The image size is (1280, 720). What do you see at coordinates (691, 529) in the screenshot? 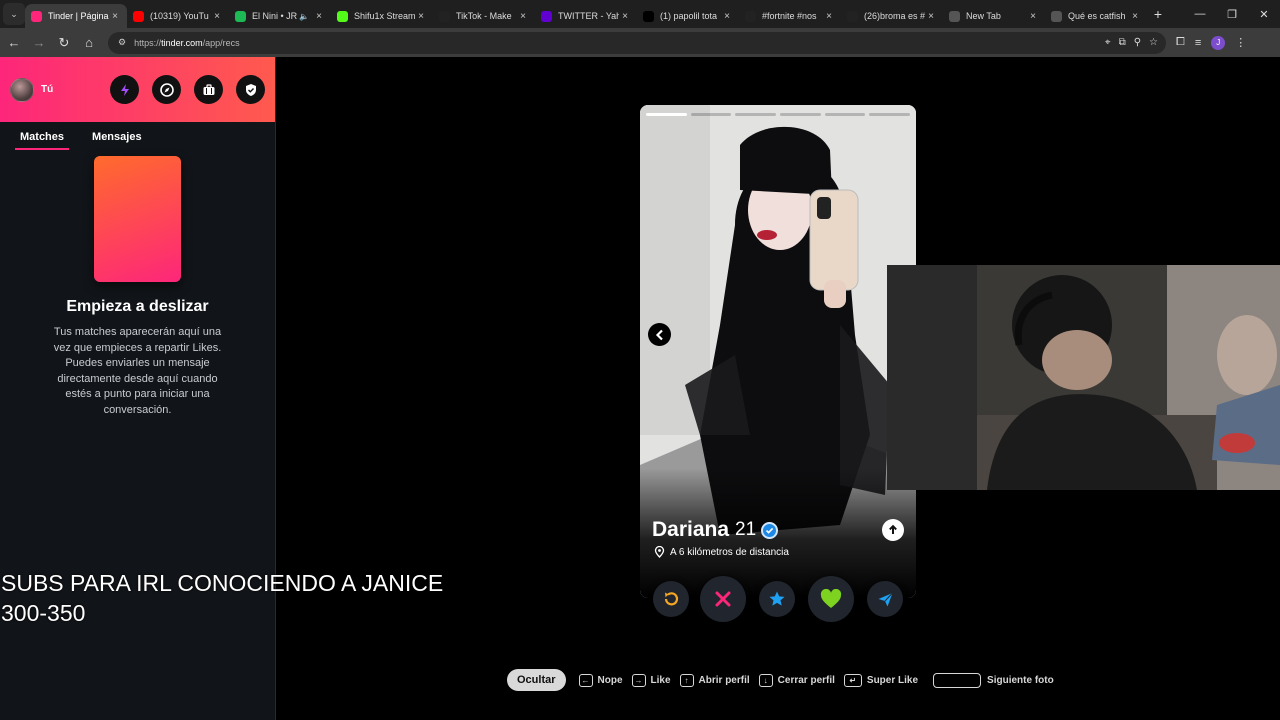
I see `profile-name: Dariana` at bounding box center [691, 529].